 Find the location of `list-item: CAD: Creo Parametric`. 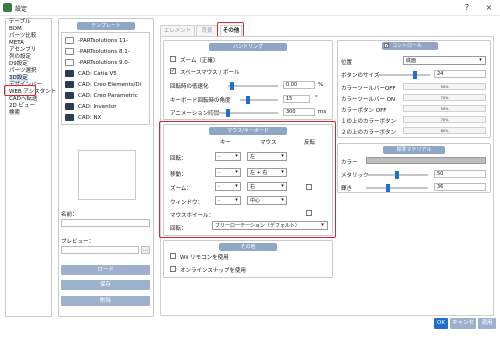

list-item: CAD: Creo Parametric is located at coordinates (101, 96).